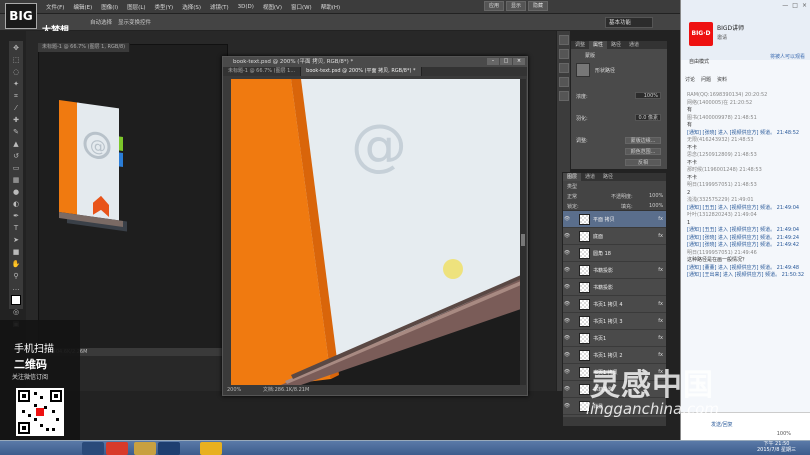  What do you see at coordinates (16, 132) in the screenshot?
I see `brush-tool-icon: ✎` at bounding box center [16, 132].